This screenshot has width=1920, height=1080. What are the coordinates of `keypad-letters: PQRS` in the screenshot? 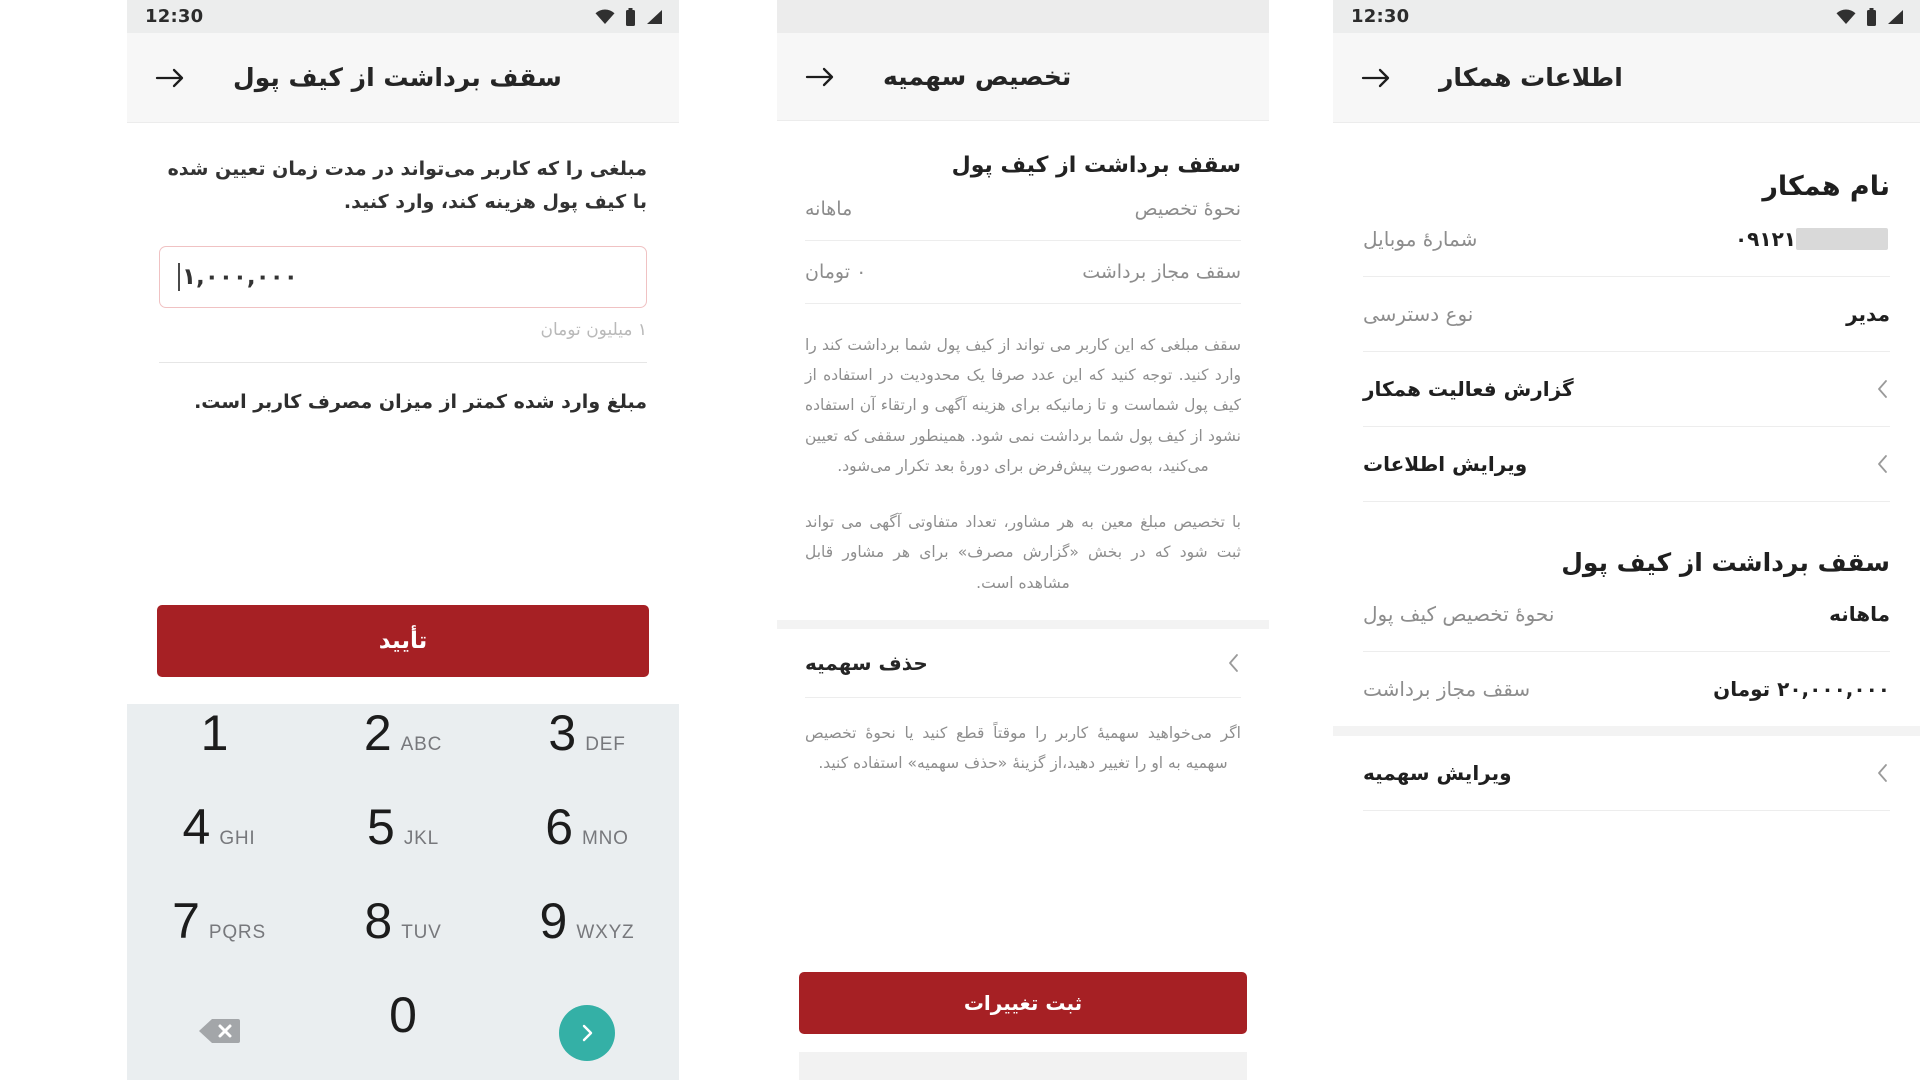 It's located at (237, 932).